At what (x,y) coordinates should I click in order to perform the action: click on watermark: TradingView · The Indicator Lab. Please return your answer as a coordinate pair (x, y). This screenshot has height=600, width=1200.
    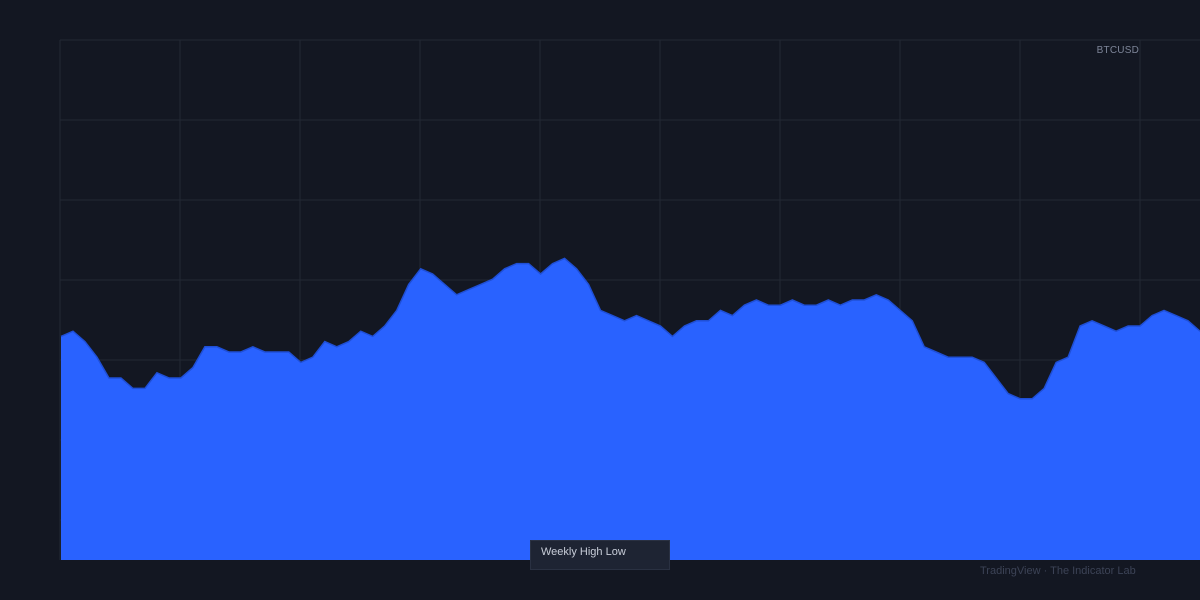
    Looking at the image, I should click on (1058, 571).